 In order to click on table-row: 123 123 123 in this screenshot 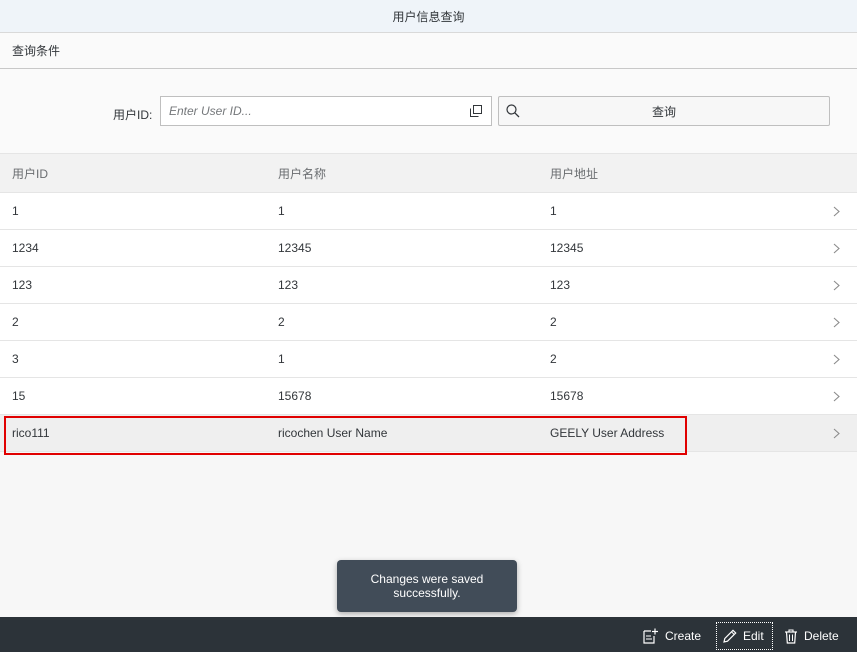, I will do `click(428, 285)`.